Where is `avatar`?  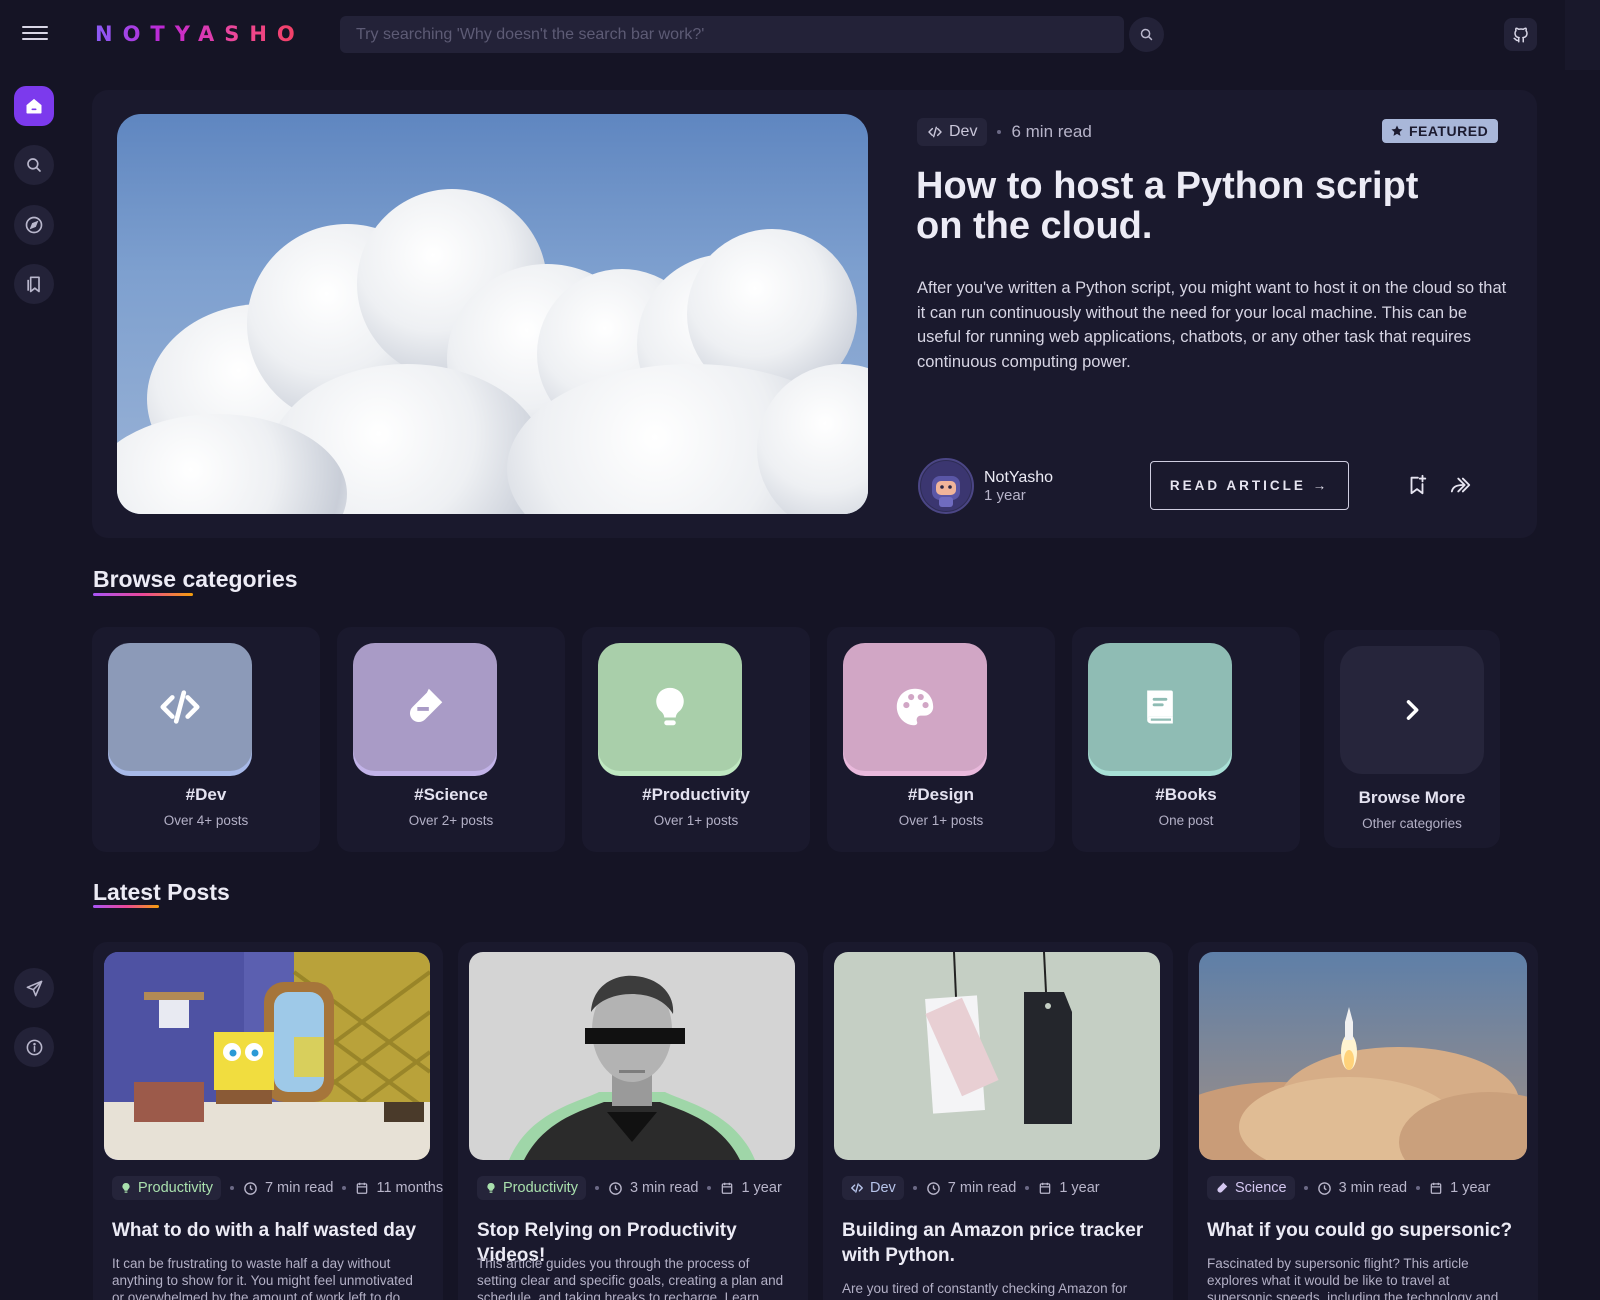
avatar is located at coordinates (946, 486).